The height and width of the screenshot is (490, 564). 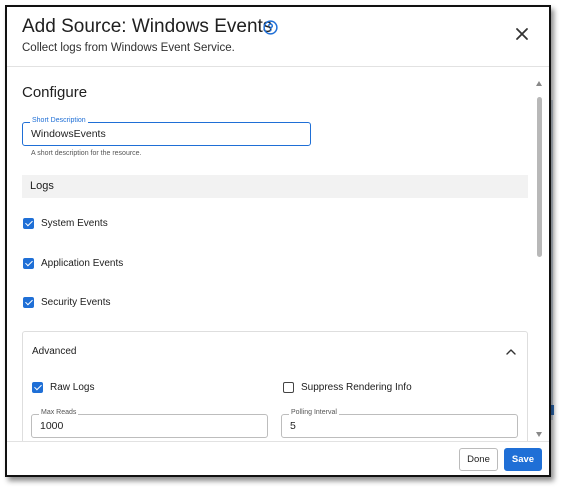 I want to click on raw-logs-label: Raw Logs, so click(x=72, y=387).